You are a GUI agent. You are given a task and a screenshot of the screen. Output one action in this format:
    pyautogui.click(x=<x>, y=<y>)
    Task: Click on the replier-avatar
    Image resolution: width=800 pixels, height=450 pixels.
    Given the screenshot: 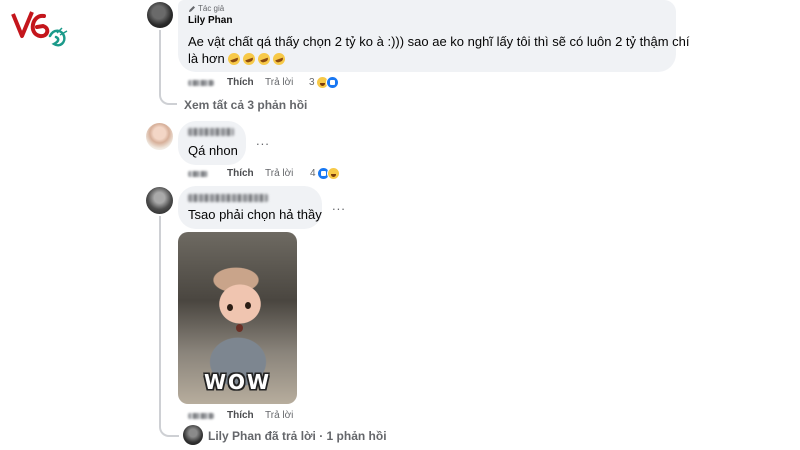 What is the action you would take?
    pyautogui.click(x=193, y=435)
    